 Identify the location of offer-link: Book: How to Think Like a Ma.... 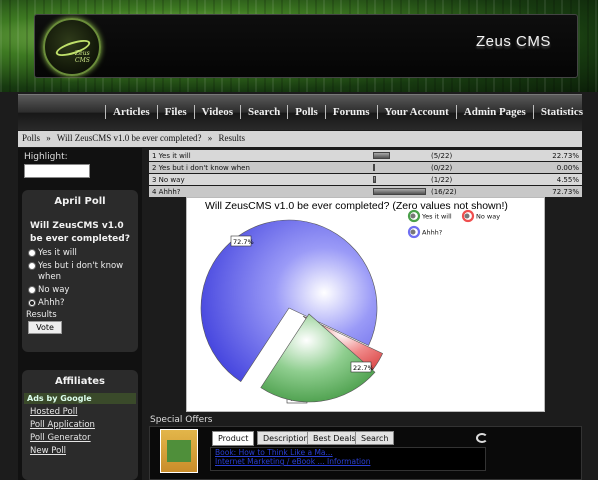
(348, 452).